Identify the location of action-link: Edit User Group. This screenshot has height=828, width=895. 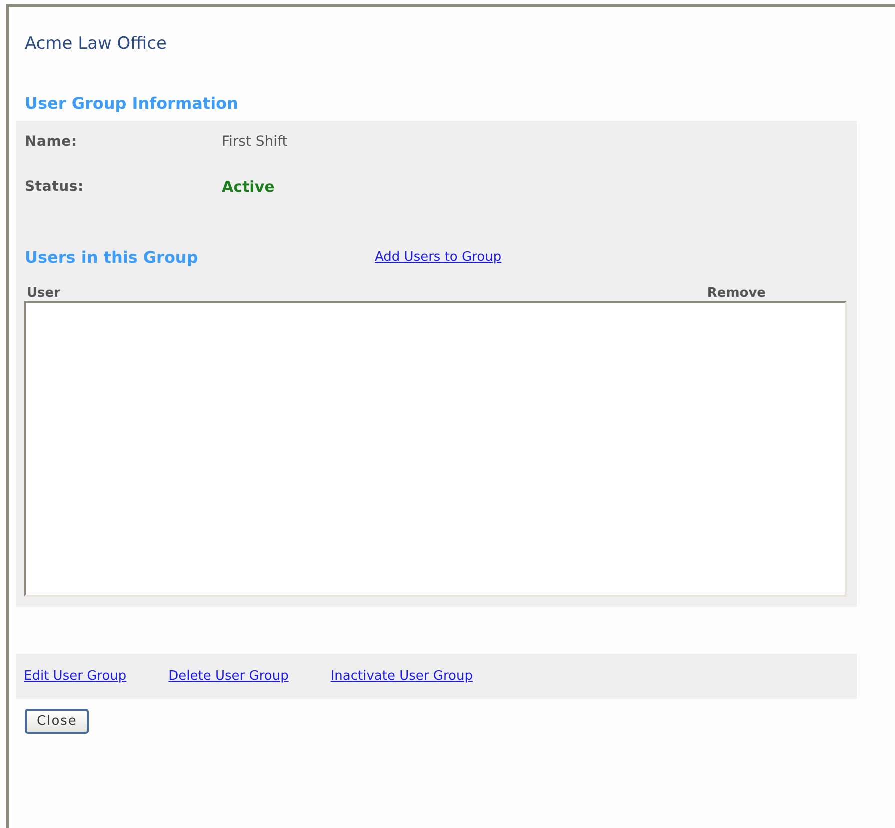
(75, 676).